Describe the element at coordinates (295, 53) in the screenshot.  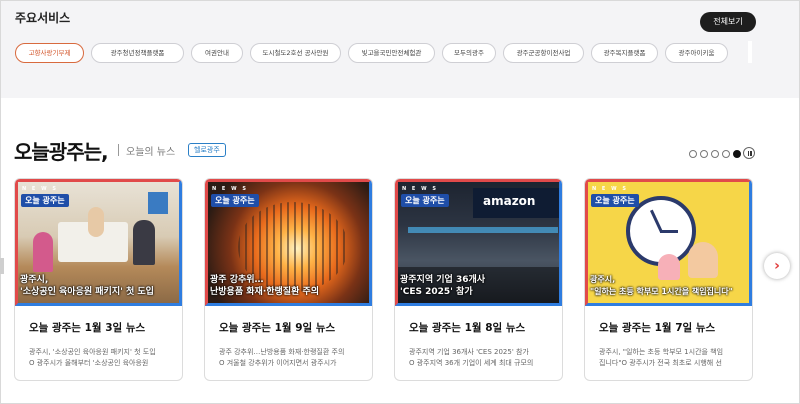
I see `service-chip: 도시철도2호선 공사안원` at that location.